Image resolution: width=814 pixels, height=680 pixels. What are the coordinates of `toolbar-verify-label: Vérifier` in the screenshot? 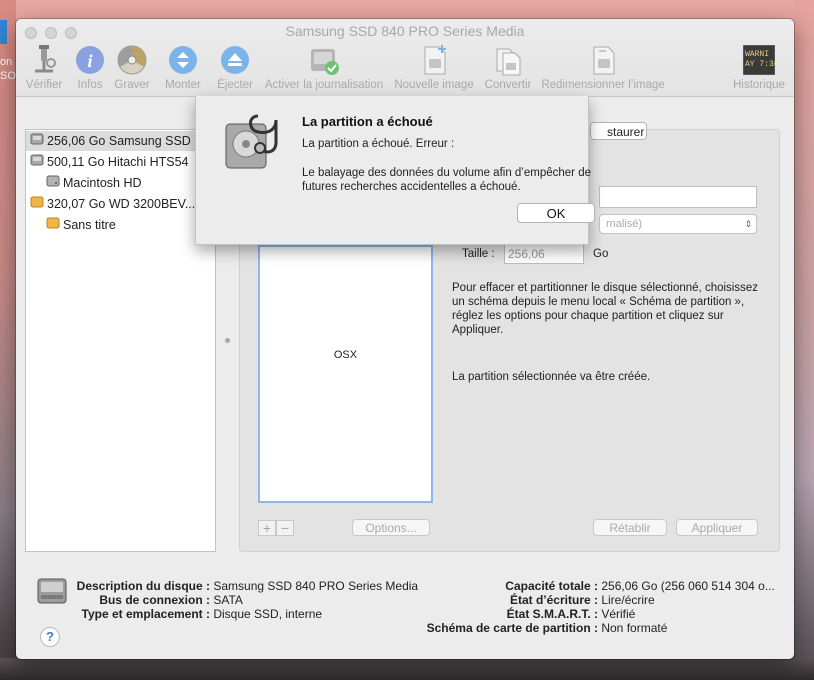 It's located at (44, 85).